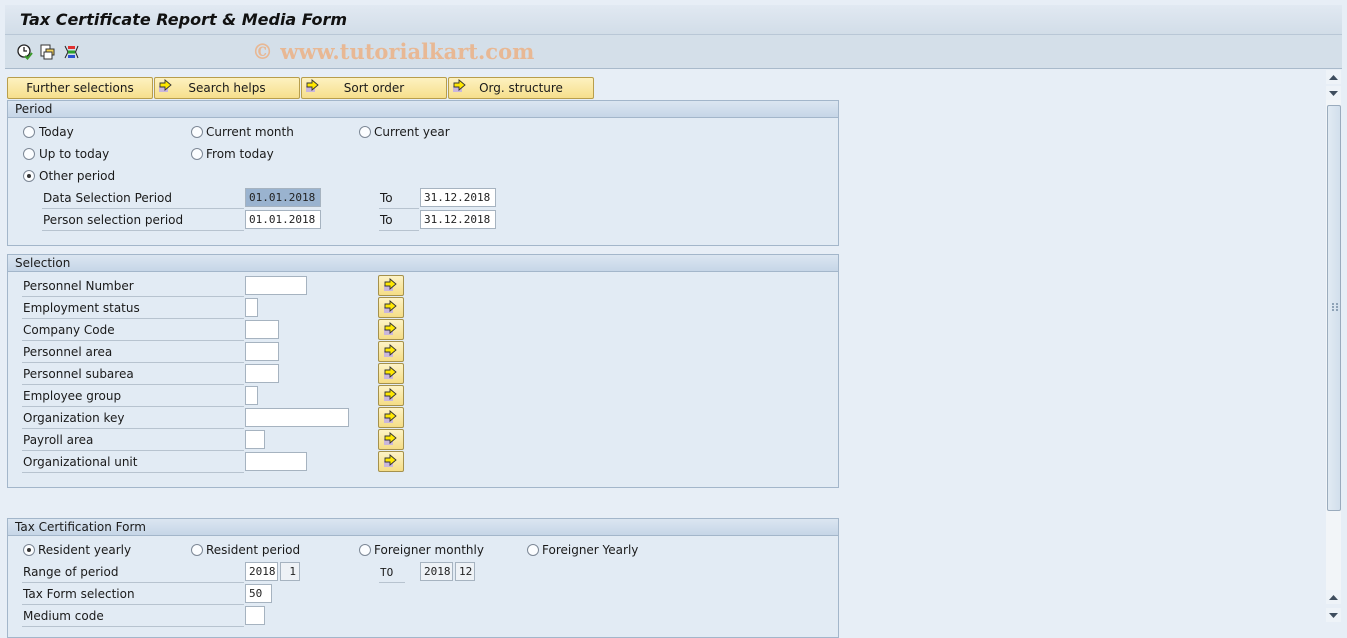 This screenshot has height=638, width=1347. What do you see at coordinates (297, 417) in the screenshot?
I see `organization-key-input` at bounding box center [297, 417].